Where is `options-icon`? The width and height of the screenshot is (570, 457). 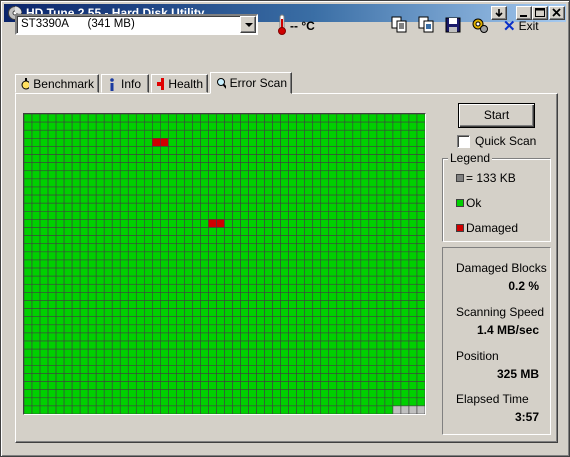 options-icon is located at coordinates (480, 25).